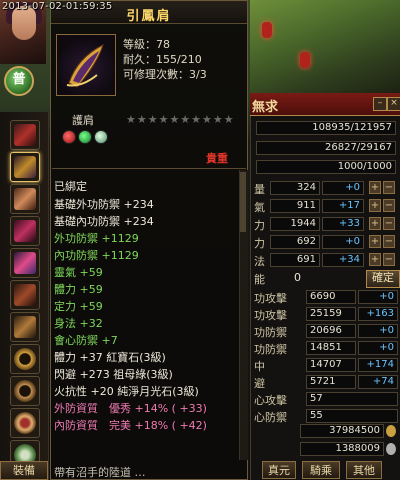 The height and width of the screenshot is (480, 400). Describe the element at coordinates (162, 59) in the screenshot. I see `item-durability: 耐久：155/210` at that location.